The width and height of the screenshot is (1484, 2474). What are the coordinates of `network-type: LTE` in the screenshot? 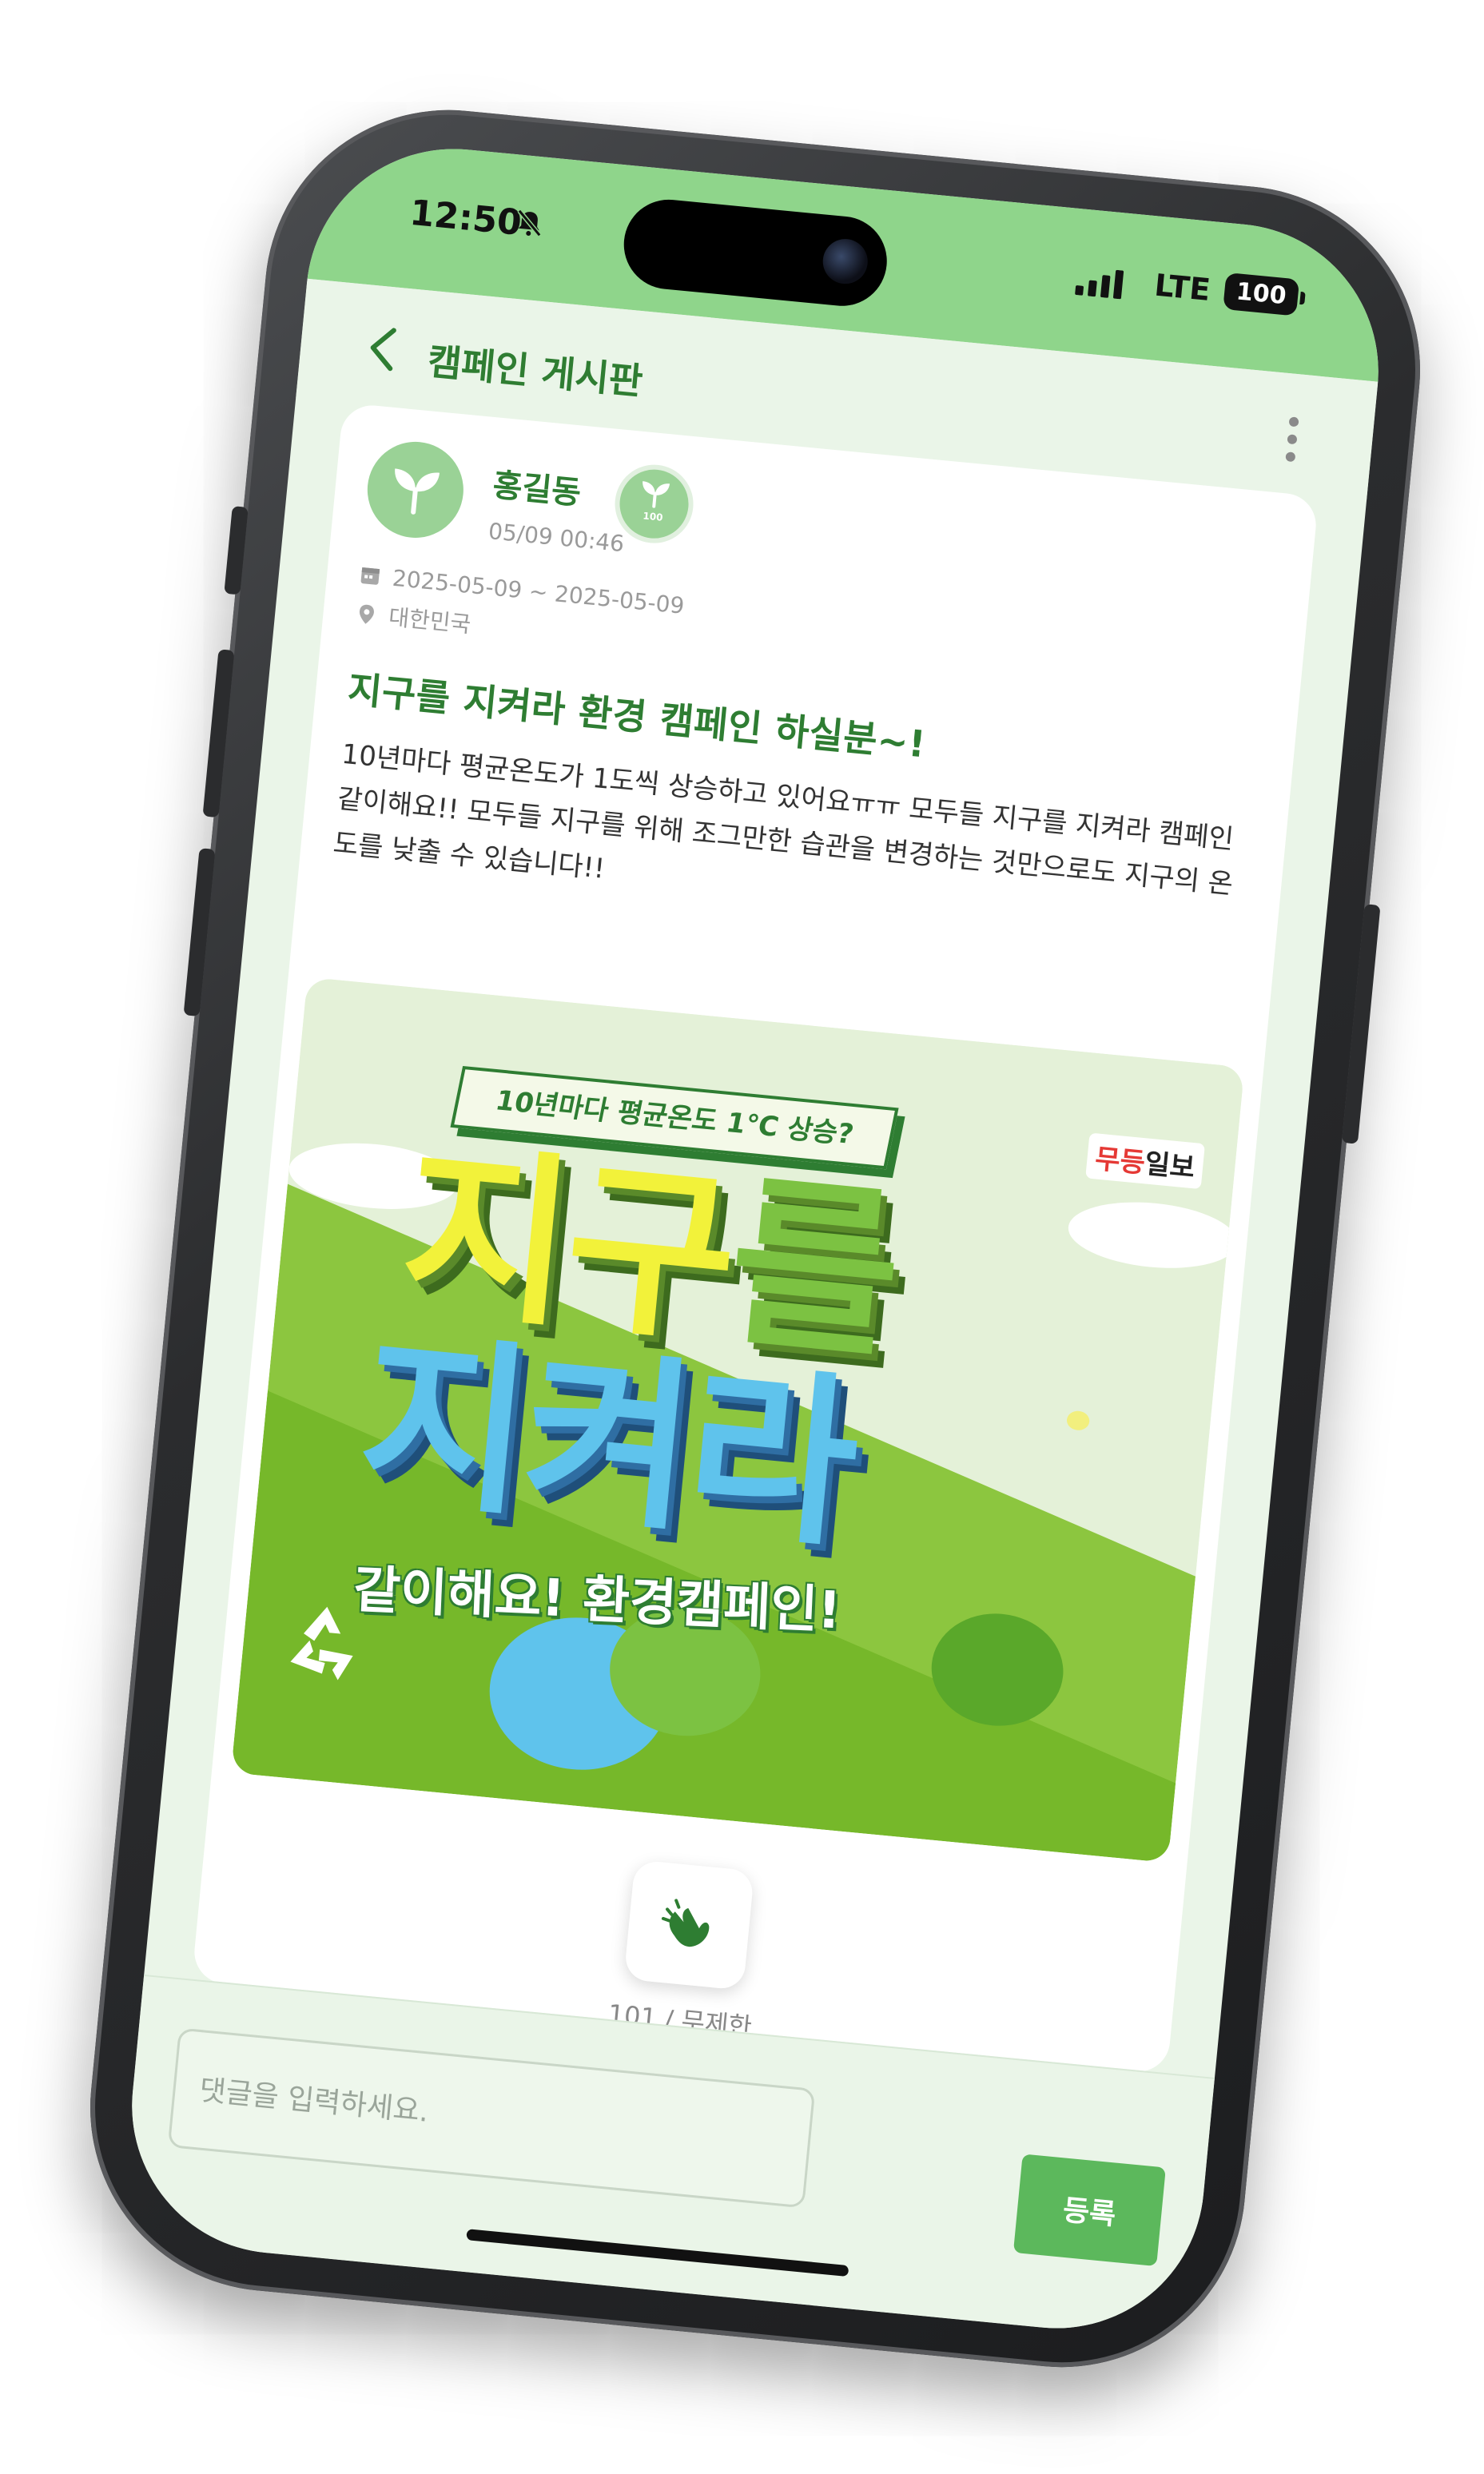 It's located at (1182, 287).